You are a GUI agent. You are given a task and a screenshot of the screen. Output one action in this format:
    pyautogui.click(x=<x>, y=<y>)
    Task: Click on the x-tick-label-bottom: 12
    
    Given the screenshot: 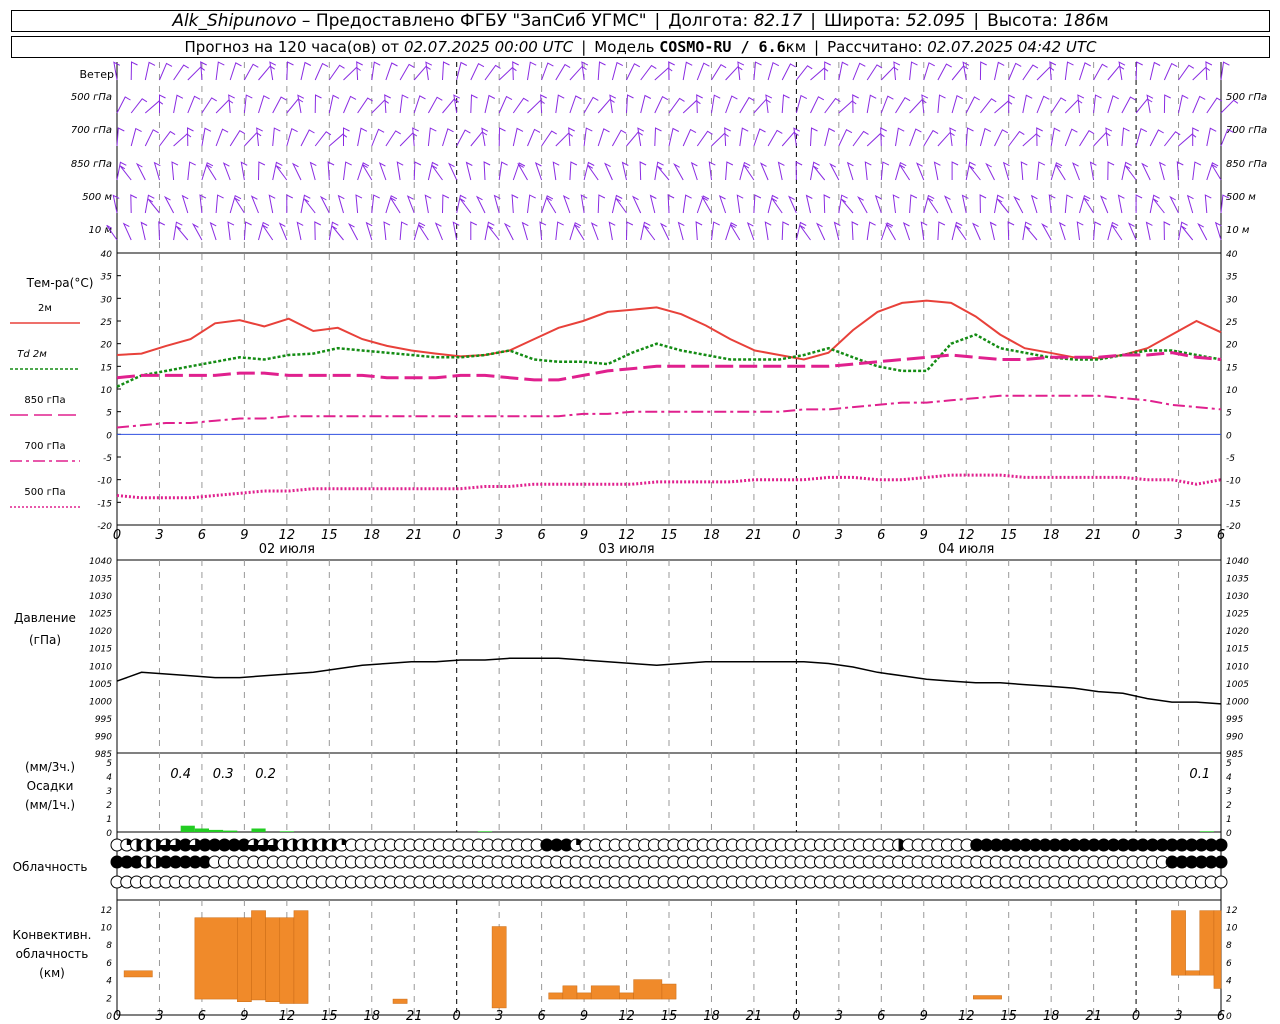 What is the action you would take?
    pyautogui.click(x=626, y=1016)
    